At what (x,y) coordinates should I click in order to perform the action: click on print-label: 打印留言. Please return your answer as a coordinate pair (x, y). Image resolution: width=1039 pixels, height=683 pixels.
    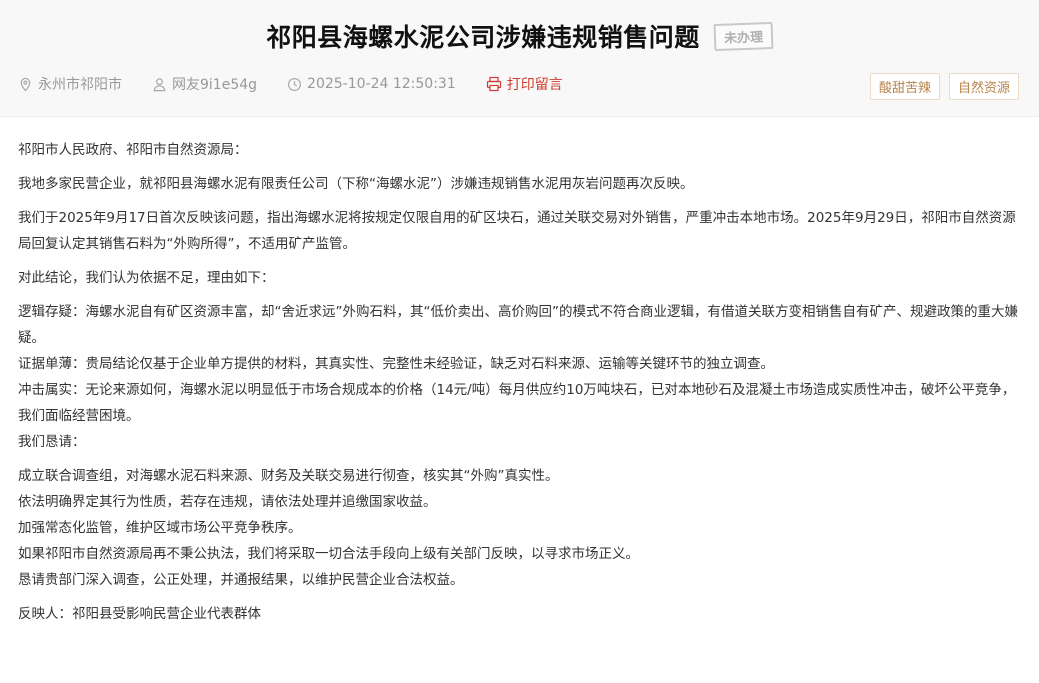
    Looking at the image, I should click on (534, 85).